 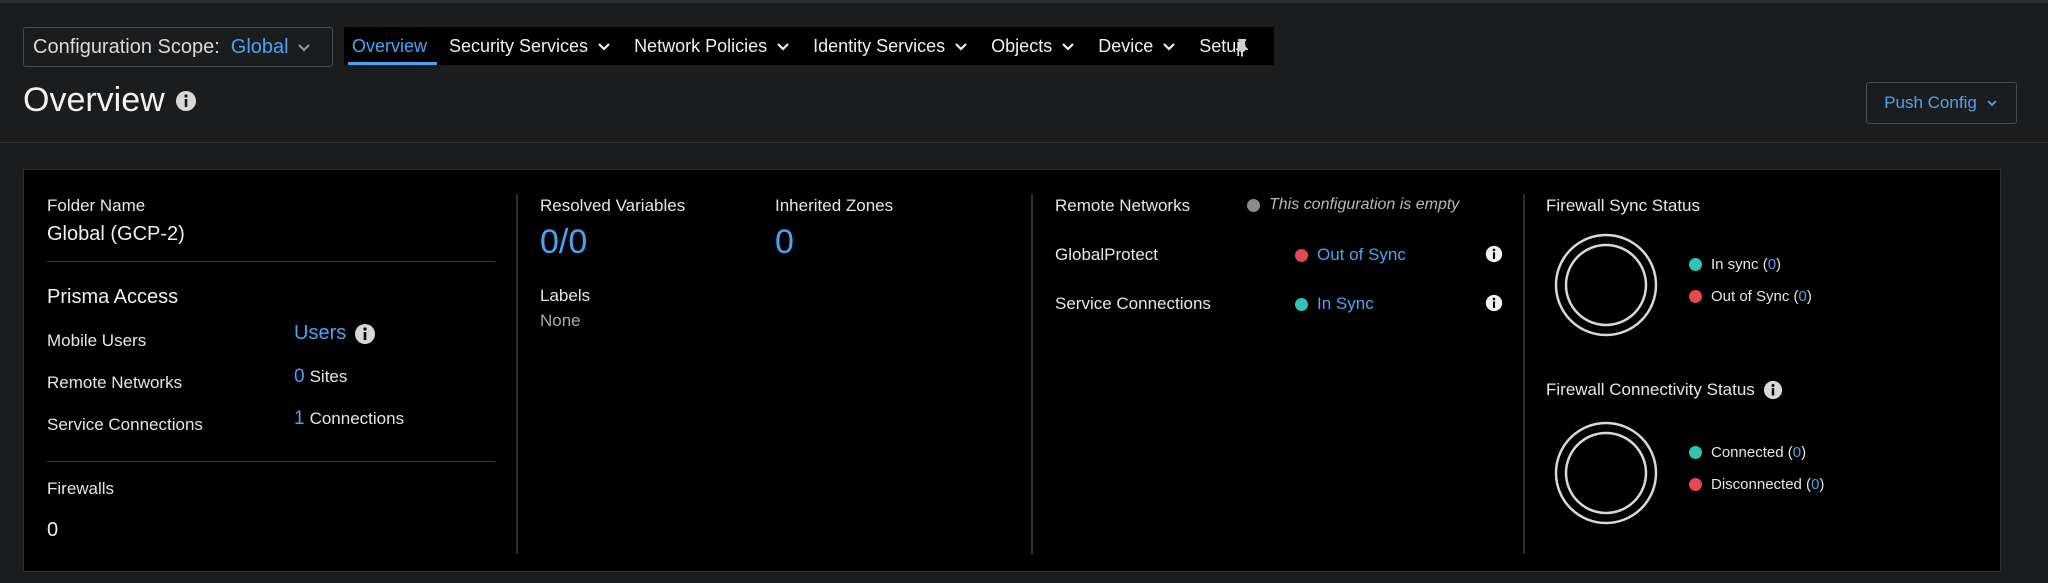 I want to click on service-connections-status-link: In Sync, so click(x=1345, y=304).